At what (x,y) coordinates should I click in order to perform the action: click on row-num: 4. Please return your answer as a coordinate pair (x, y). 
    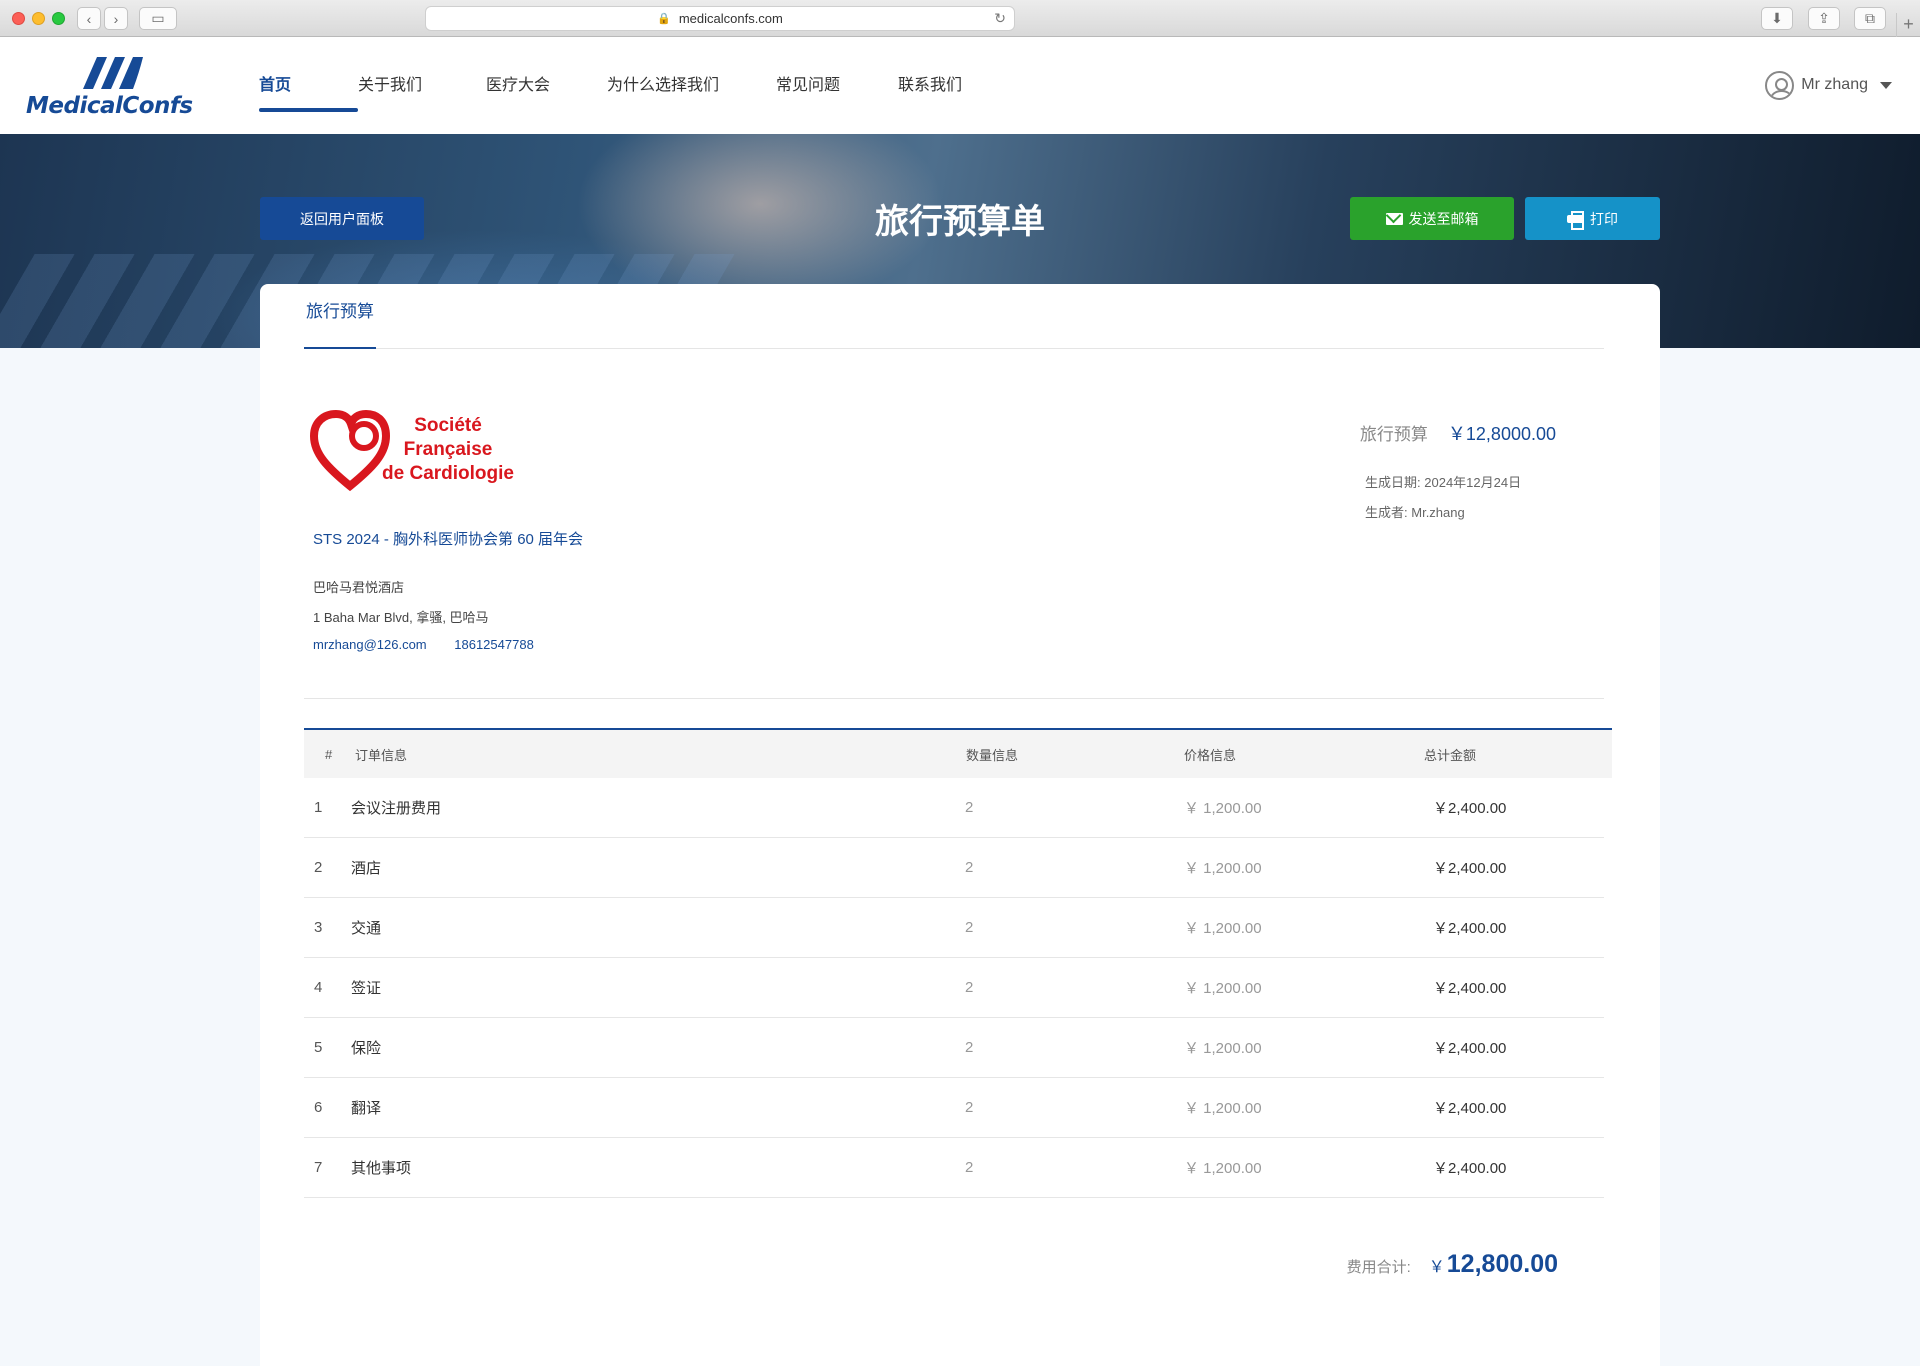
    Looking at the image, I should click on (318, 987).